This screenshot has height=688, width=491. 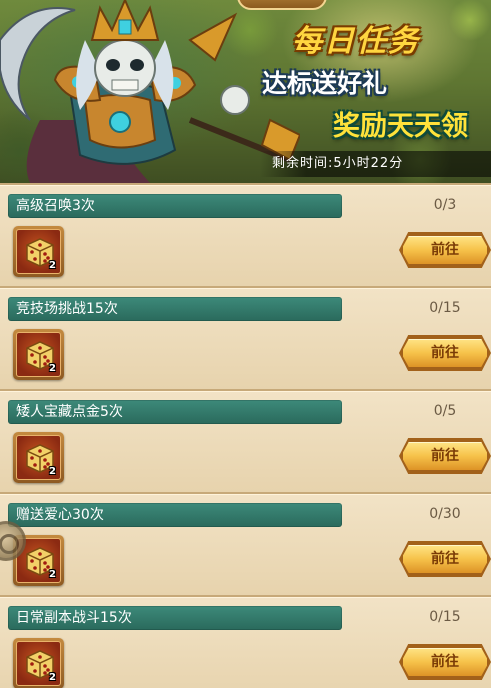 I want to click on task-name: 矮人宝藏点金5次, so click(x=175, y=412).